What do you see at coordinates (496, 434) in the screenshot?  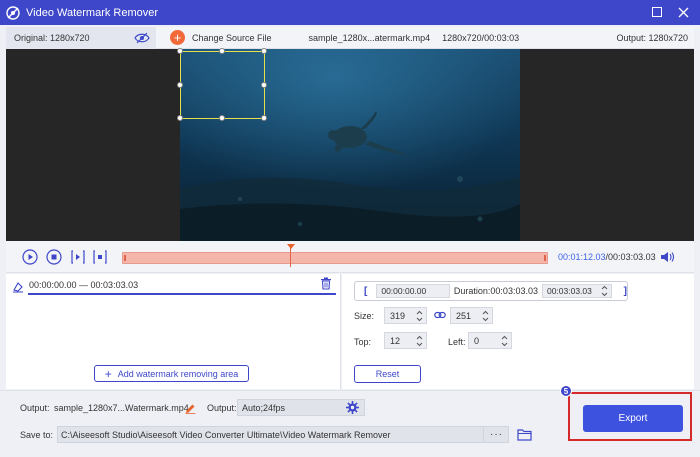 I see `browse-button: ···` at bounding box center [496, 434].